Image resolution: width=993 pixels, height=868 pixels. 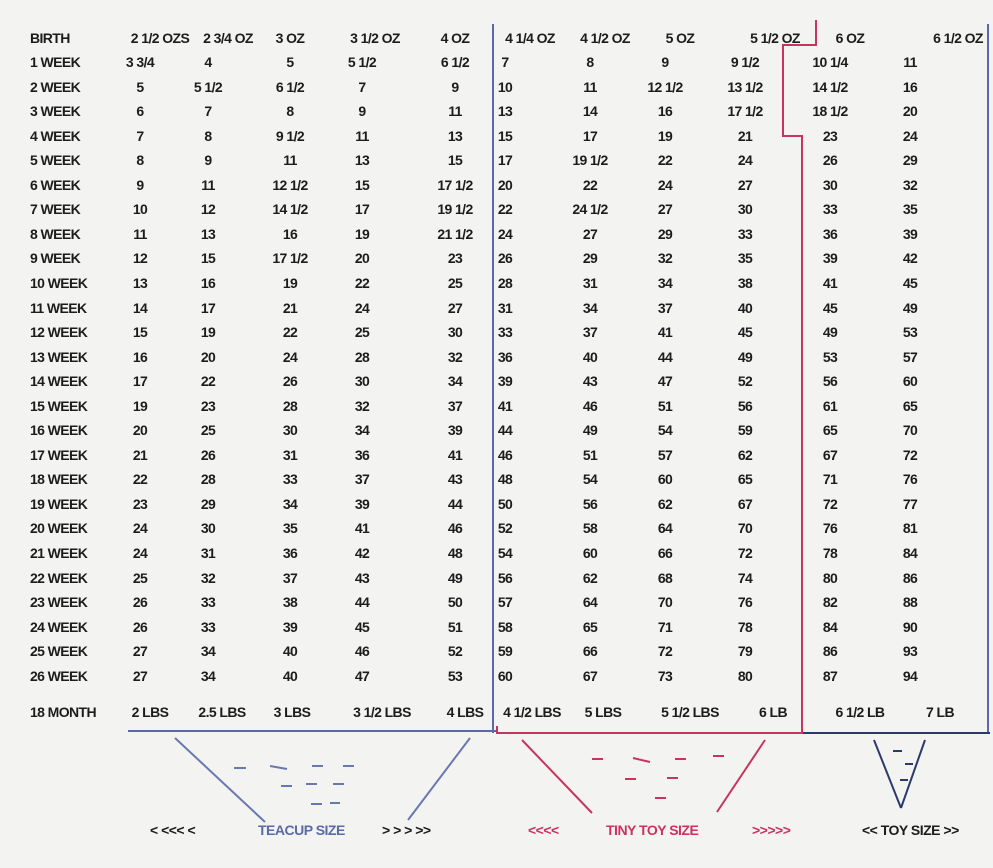 What do you see at coordinates (910, 553) in the screenshot?
I see `weight-cell: 84` at bounding box center [910, 553].